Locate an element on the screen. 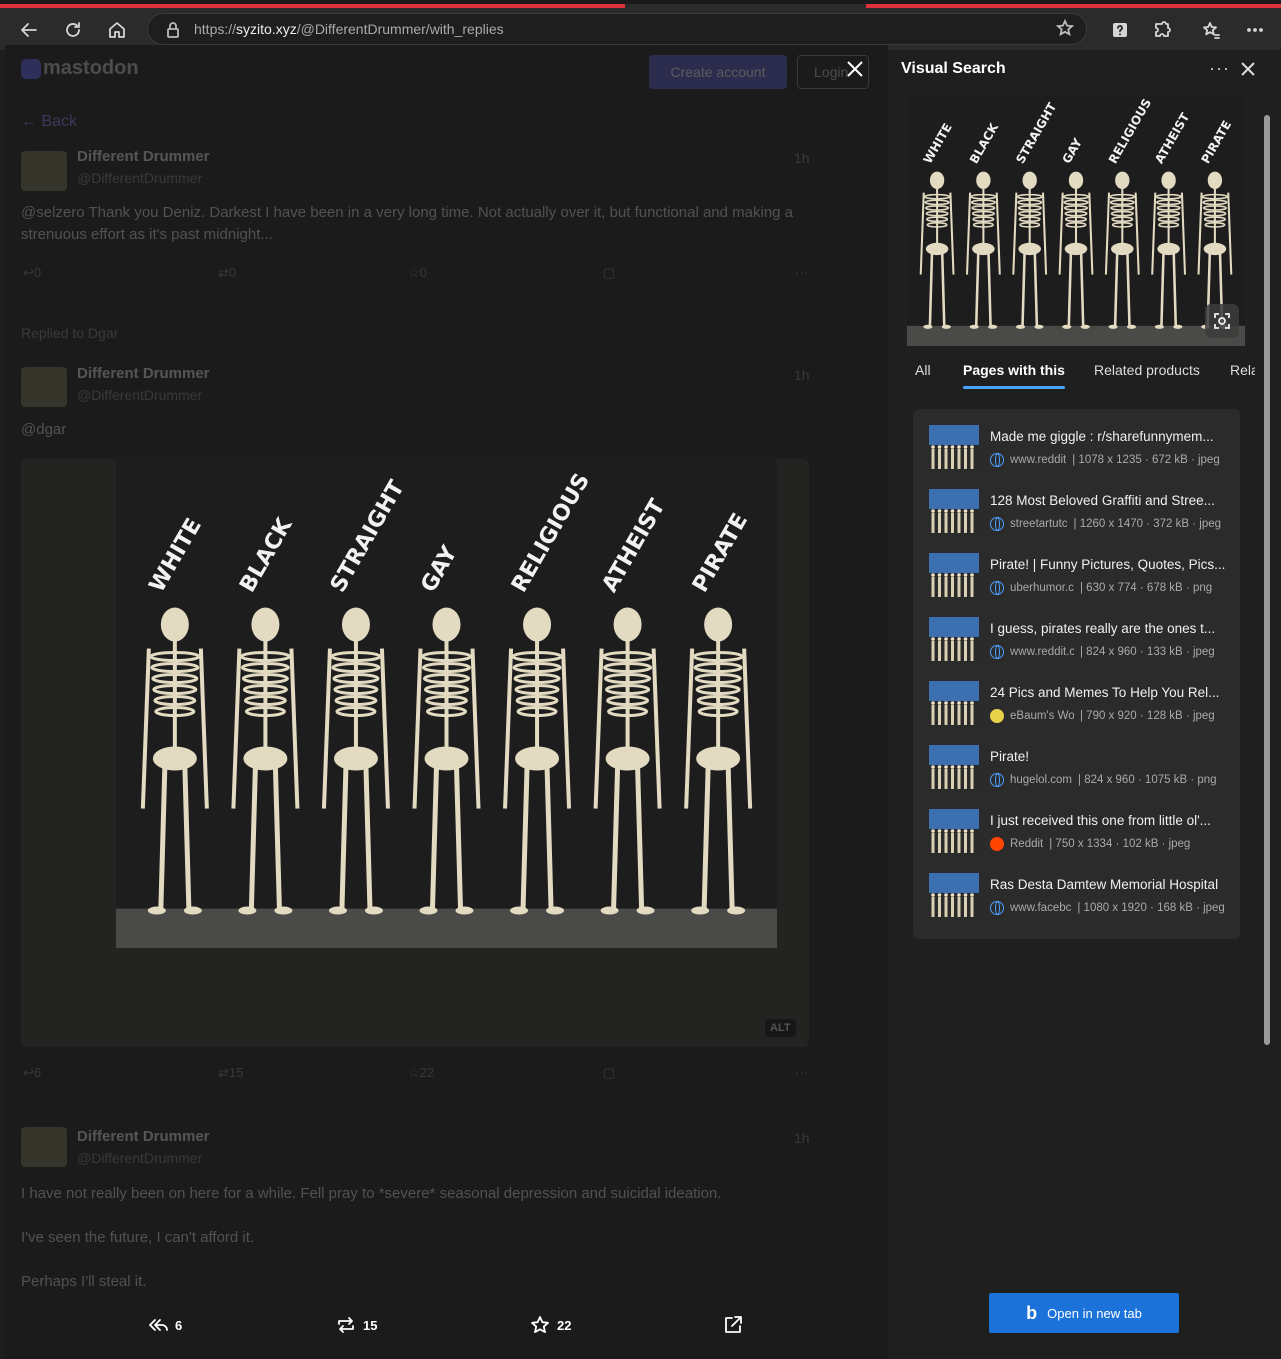 This screenshot has height=1359, width=1281. favourite-button: 22 is located at coordinates (550, 1325).